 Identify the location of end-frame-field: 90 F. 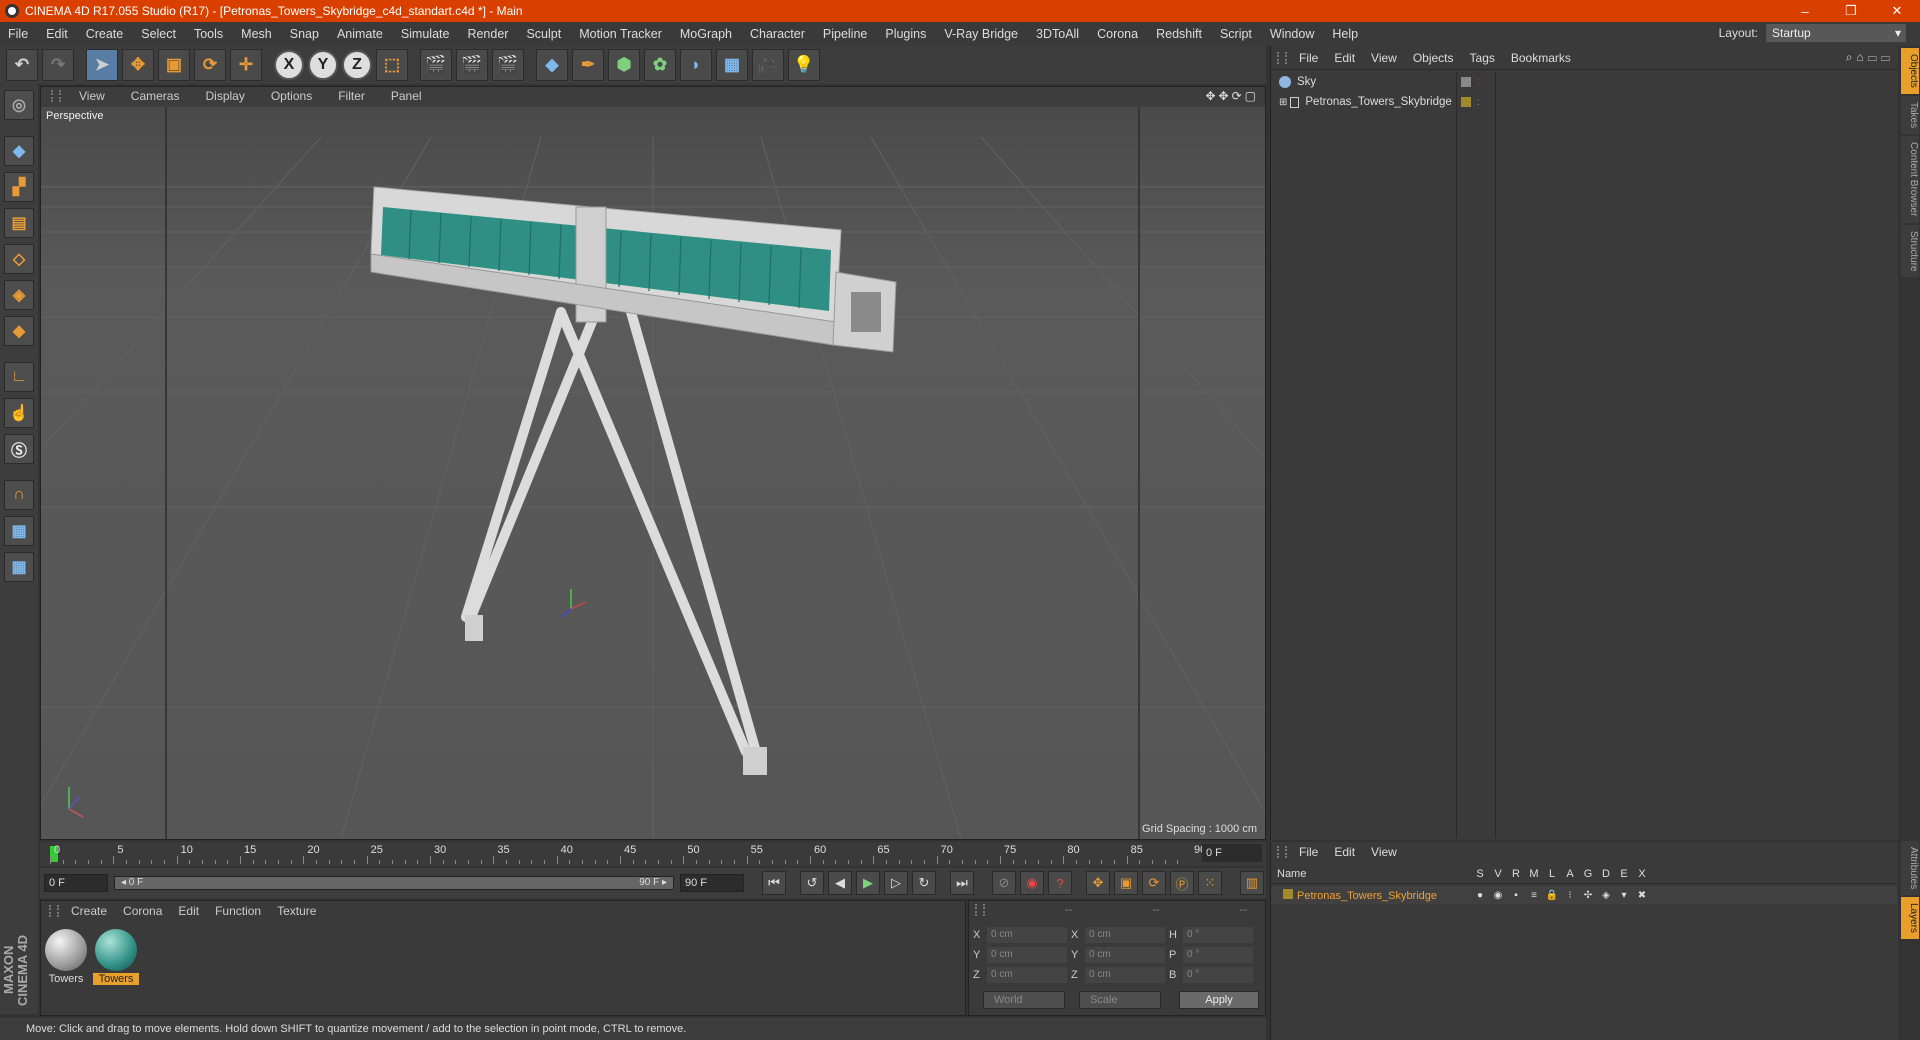
(712, 883).